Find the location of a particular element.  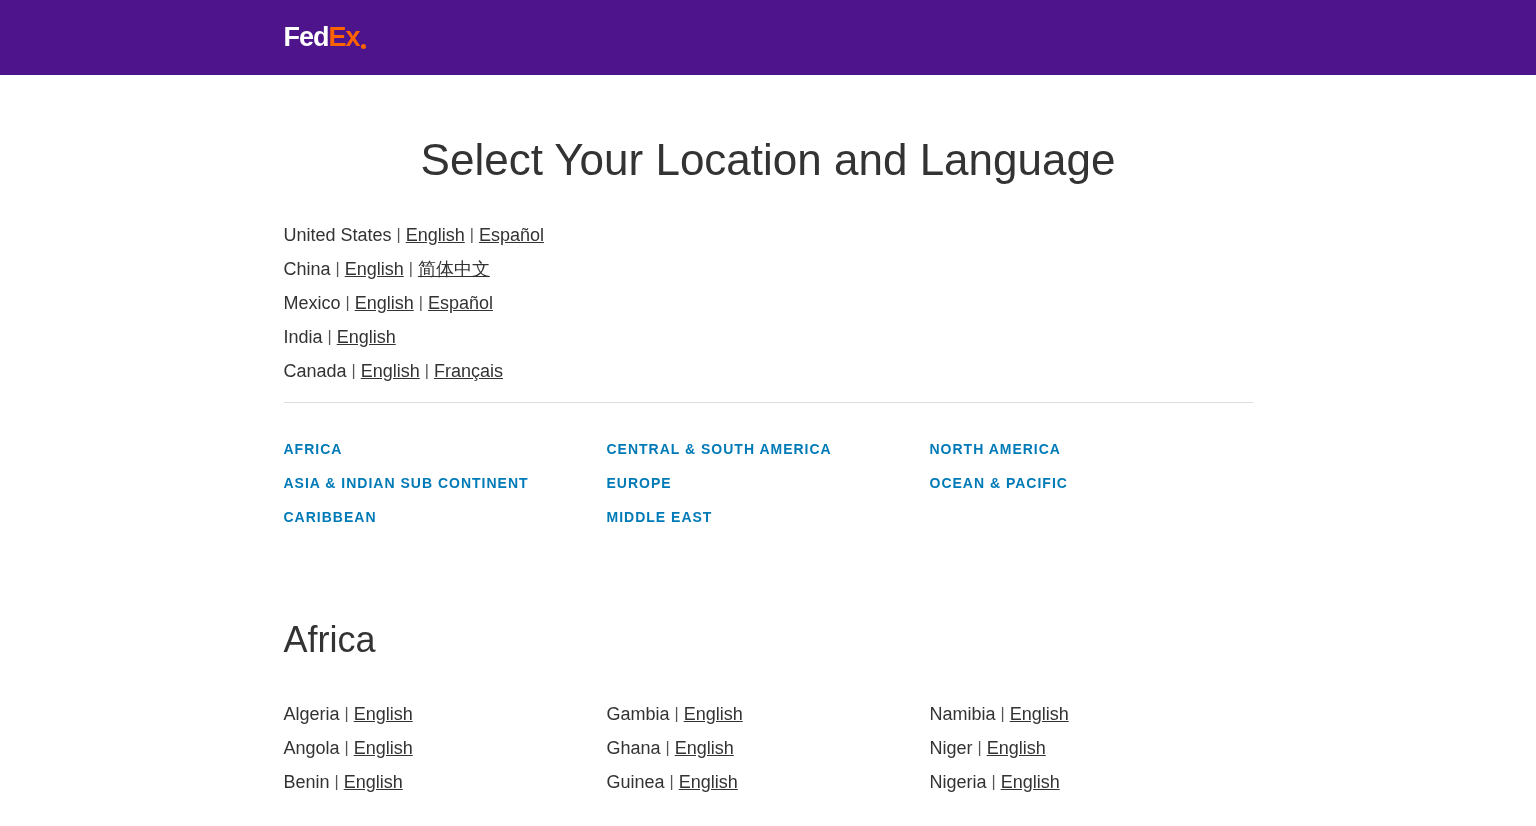

country-name: Gambia is located at coordinates (638, 714).